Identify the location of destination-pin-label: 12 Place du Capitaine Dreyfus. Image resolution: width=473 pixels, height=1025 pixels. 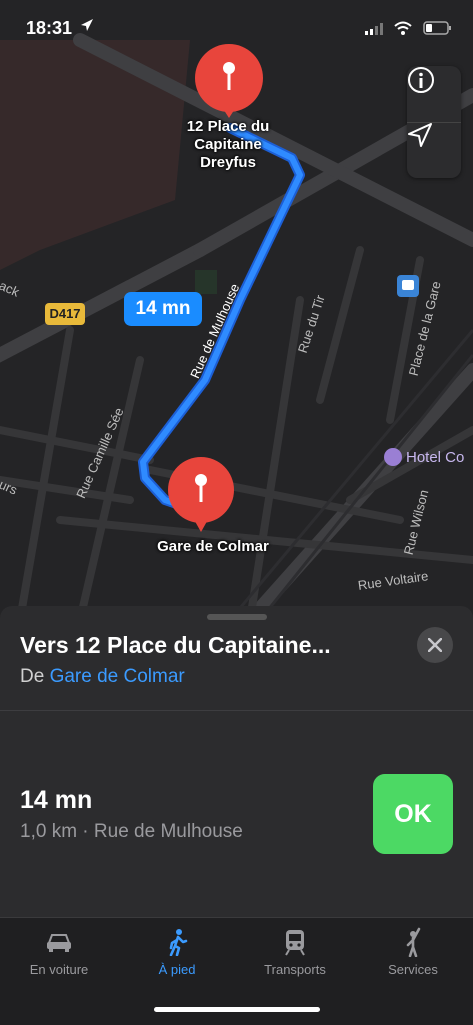
(228, 145).